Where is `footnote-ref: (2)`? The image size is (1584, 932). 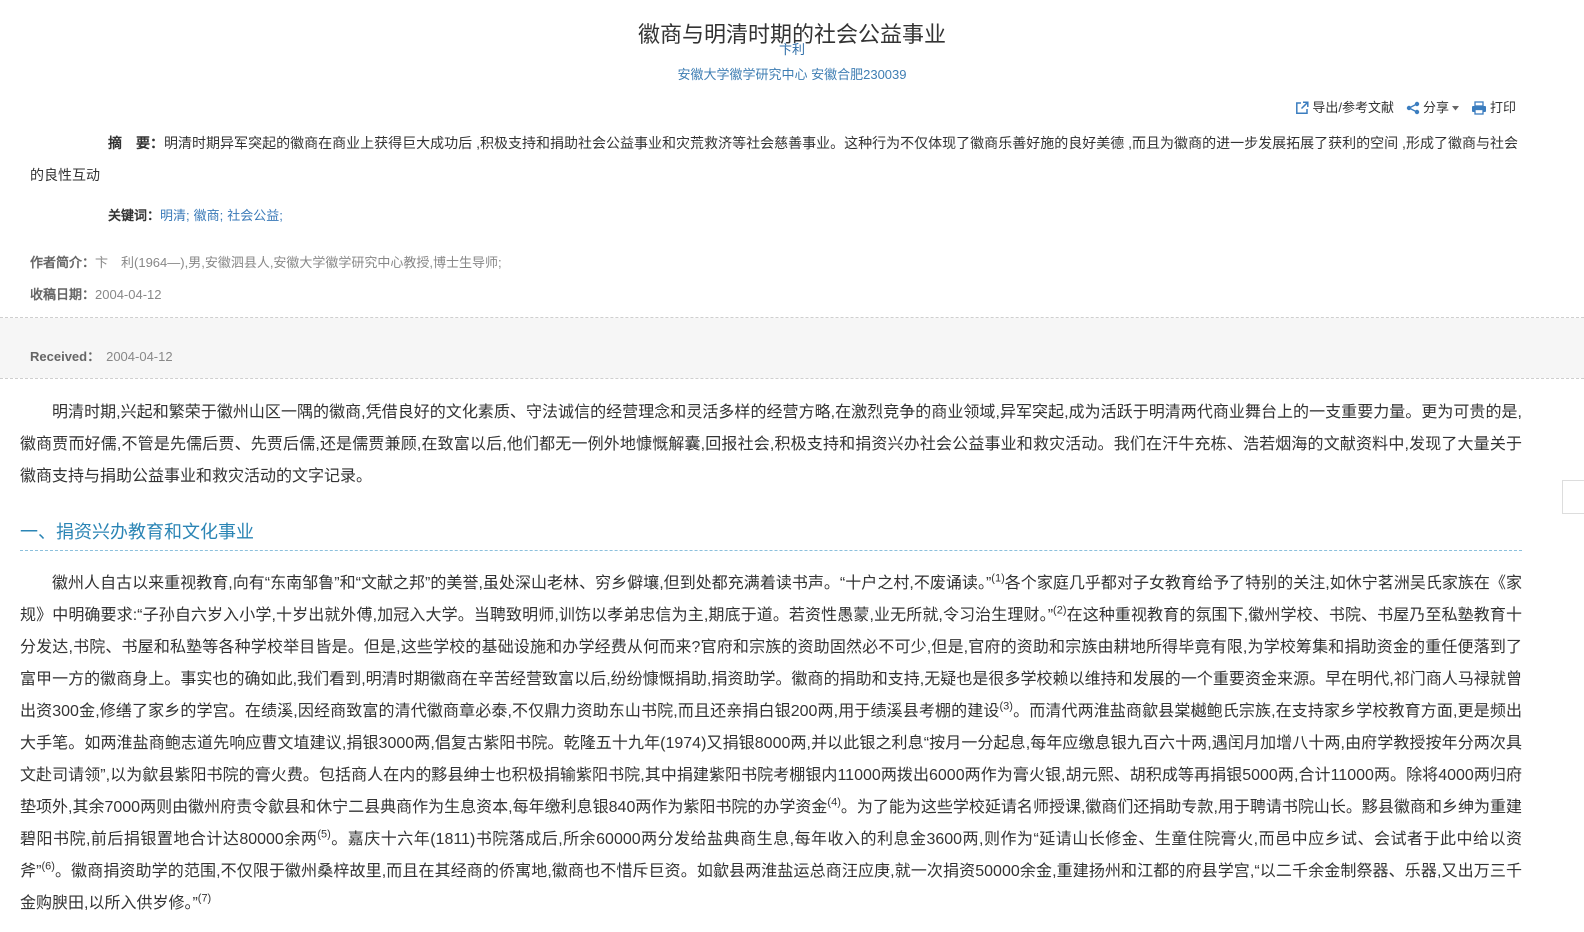
footnote-ref: (2) is located at coordinates (1059, 611).